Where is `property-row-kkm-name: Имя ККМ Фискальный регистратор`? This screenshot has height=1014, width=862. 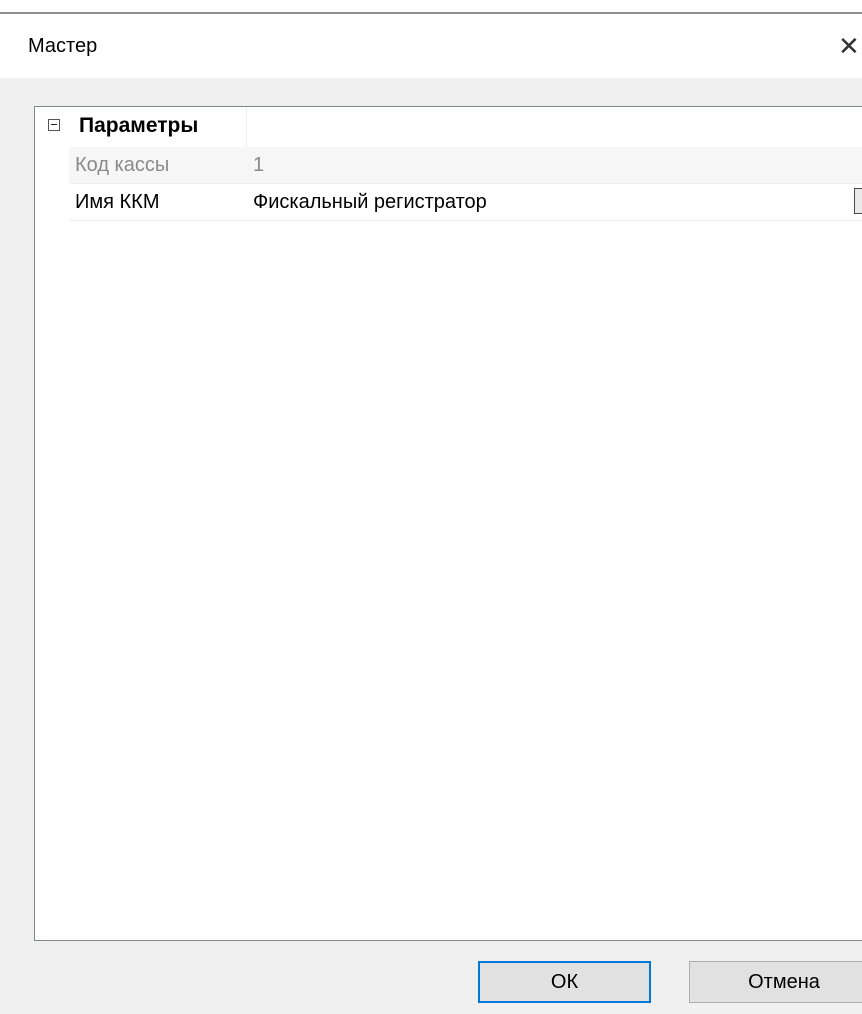
property-row-kkm-name: Имя ККМ Фискальный регистратор is located at coordinates (465, 202).